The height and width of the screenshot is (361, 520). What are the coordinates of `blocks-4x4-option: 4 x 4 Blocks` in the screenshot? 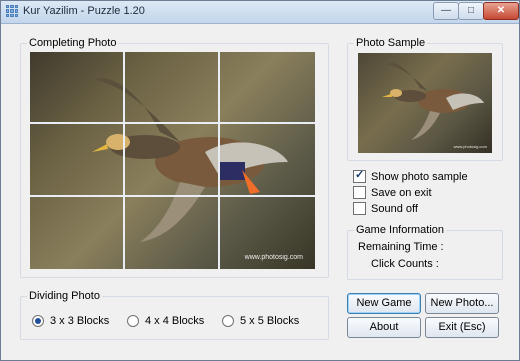 It's located at (165, 320).